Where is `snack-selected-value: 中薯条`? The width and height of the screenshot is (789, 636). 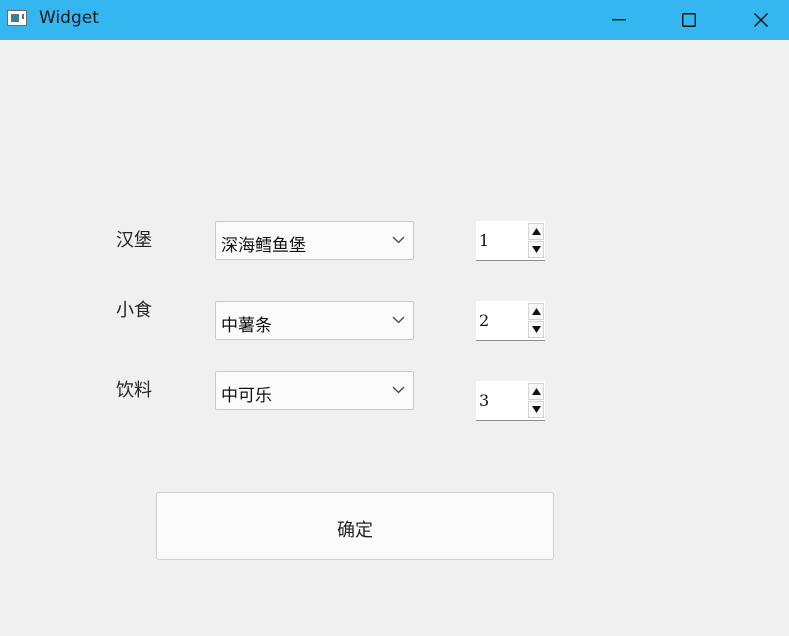 snack-selected-value: 中薯条 is located at coordinates (246, 326).